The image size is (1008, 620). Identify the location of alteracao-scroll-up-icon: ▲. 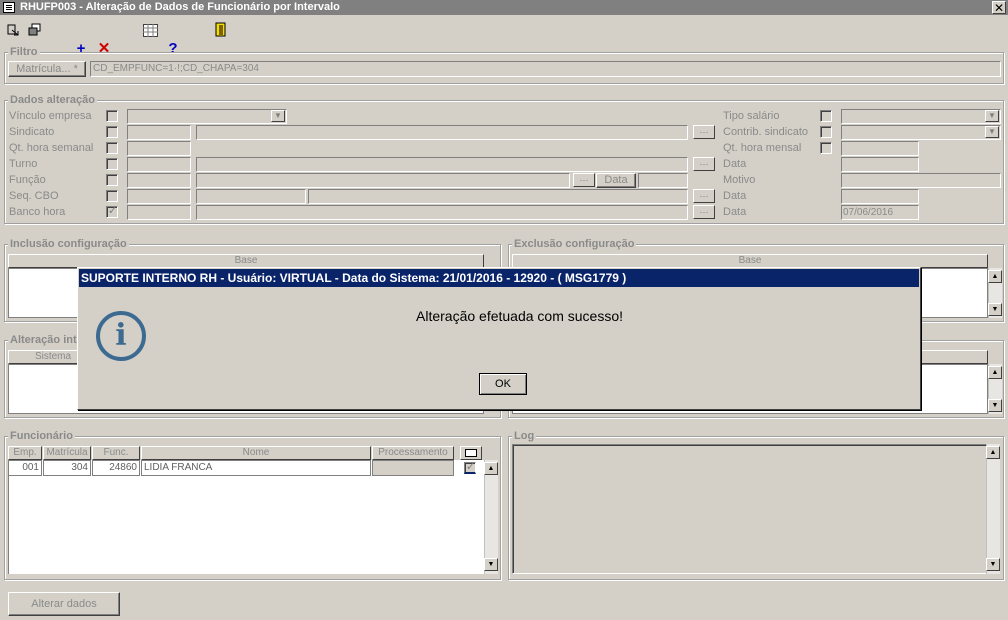
(995, 372).